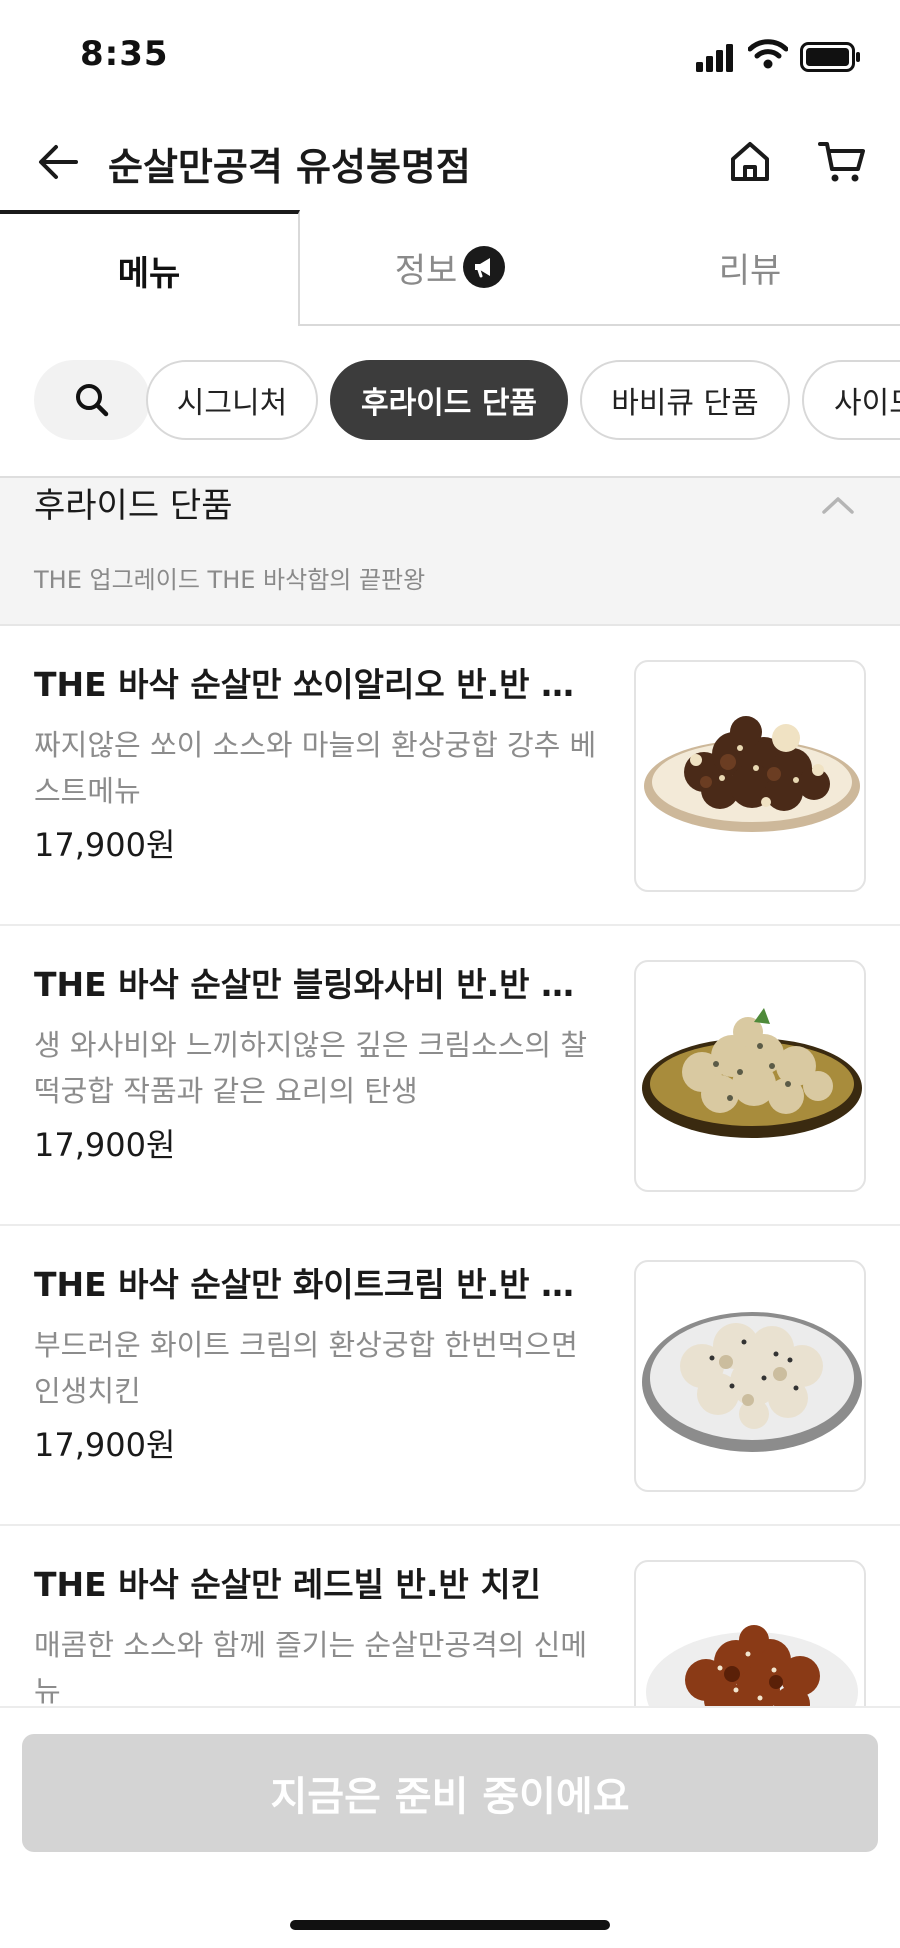  I want to click on menu-item-name: THE 바삭 순살만 쏘이알리오 반.반 치킨, so click(314, 684).